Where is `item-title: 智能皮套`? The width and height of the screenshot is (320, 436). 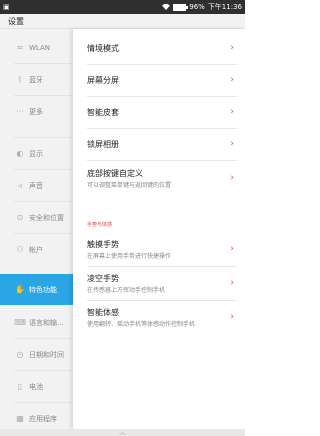 item-title: 智能皮套 is located at coordinates (103, 112).